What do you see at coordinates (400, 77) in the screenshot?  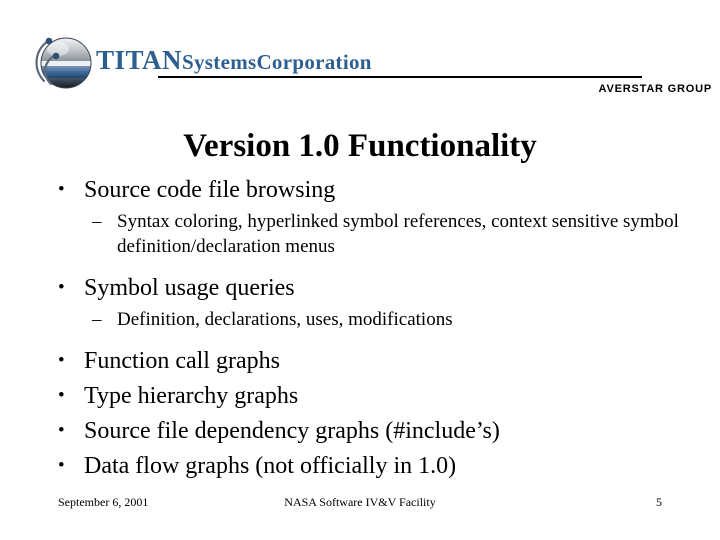 I see `header-divider` at bounding box center [400, 77].